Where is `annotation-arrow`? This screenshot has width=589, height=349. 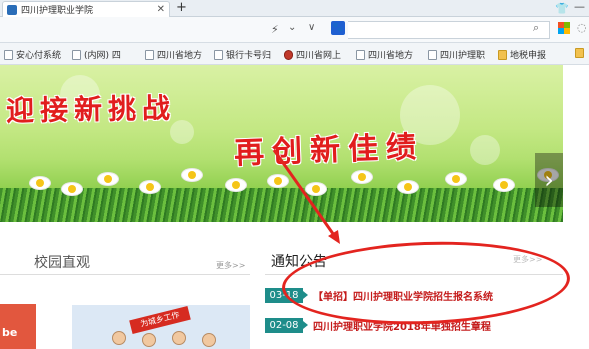
annotation-arrow is located at coordinates (306, 196).